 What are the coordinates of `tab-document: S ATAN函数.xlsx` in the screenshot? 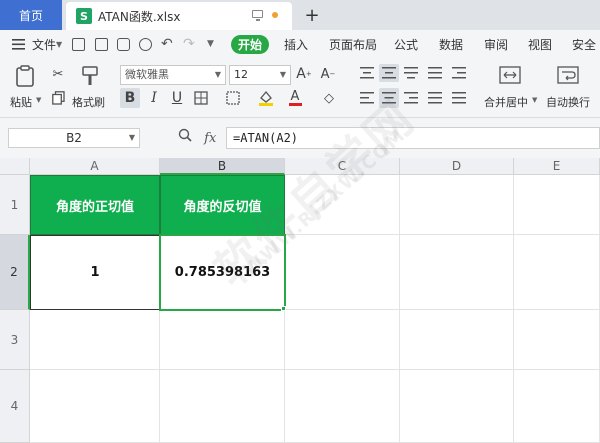 It's located at (179, 16).